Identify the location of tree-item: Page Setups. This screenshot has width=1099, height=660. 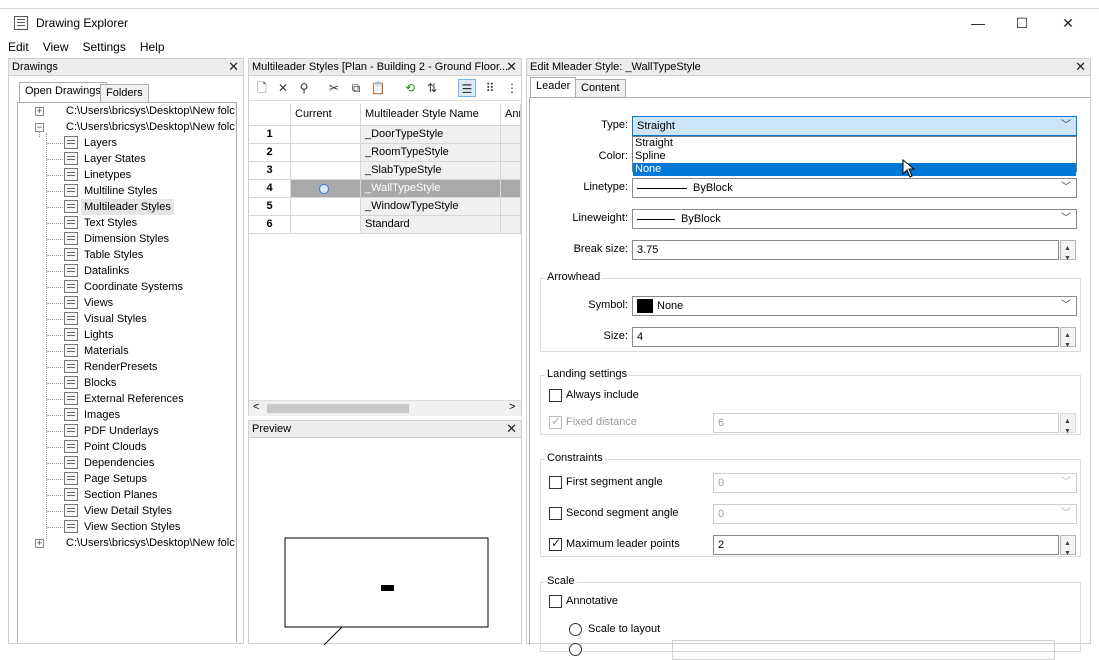
(115, 479).